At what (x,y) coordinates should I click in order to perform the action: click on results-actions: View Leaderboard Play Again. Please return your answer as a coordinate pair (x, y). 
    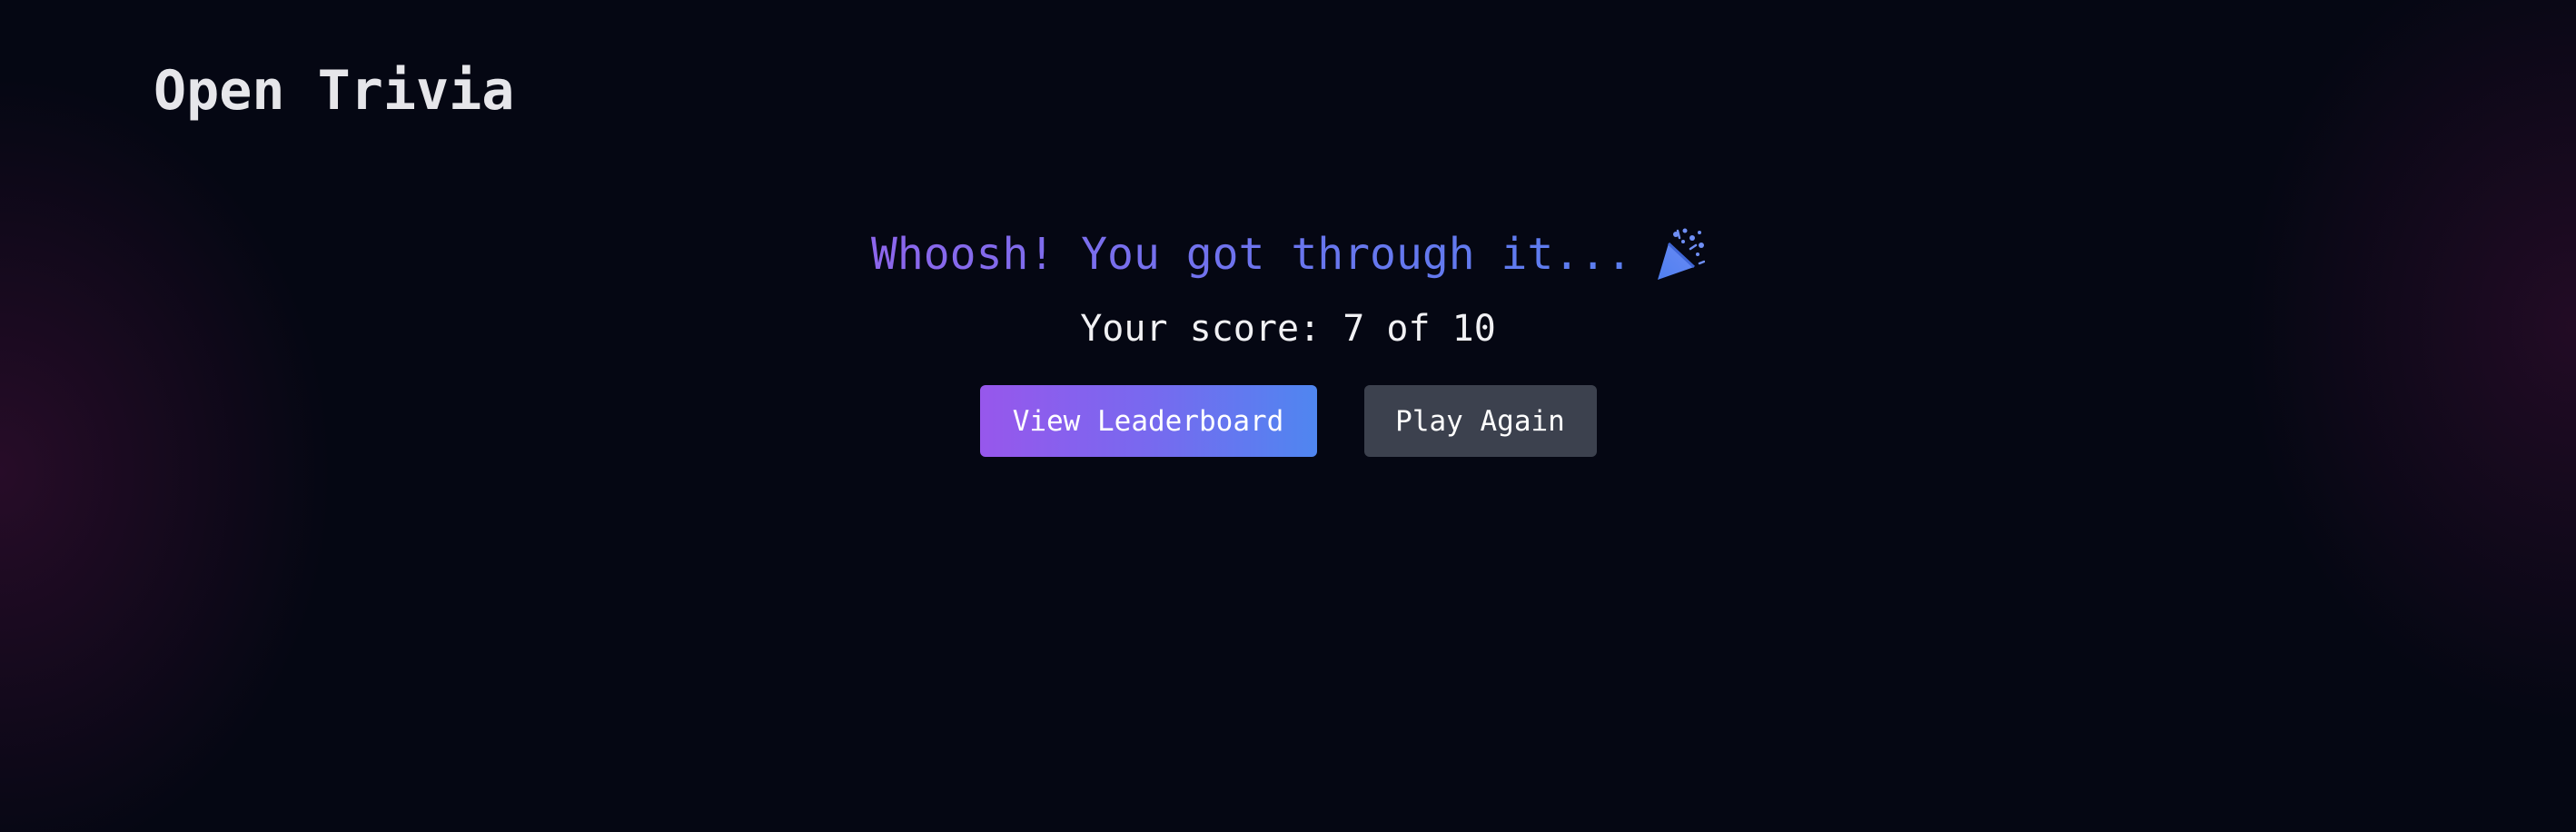
    Looking at the image, I should click on (1288, 421).